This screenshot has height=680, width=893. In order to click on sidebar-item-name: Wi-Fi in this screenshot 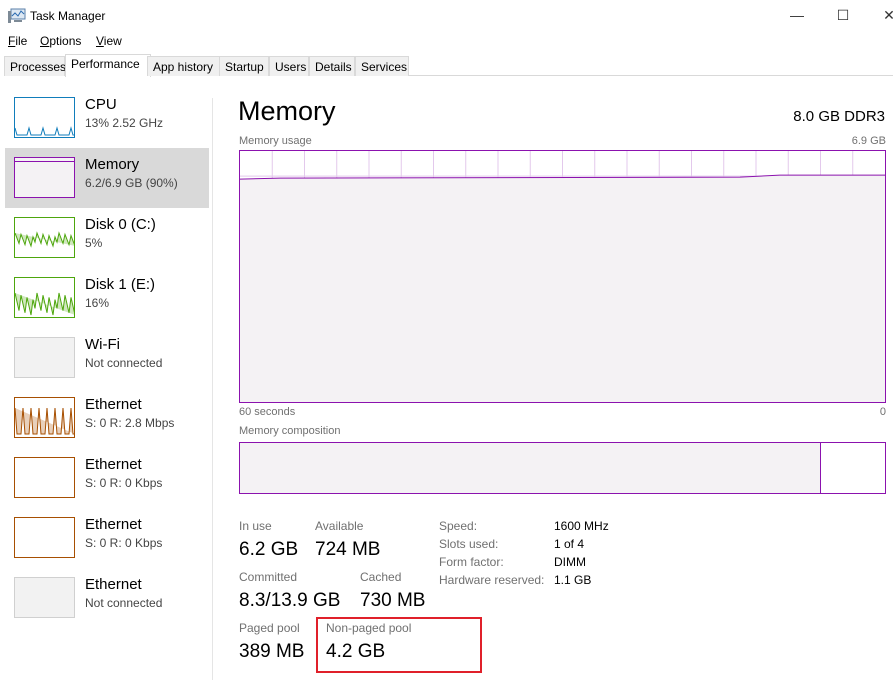, I will do `click(102, 344)`.